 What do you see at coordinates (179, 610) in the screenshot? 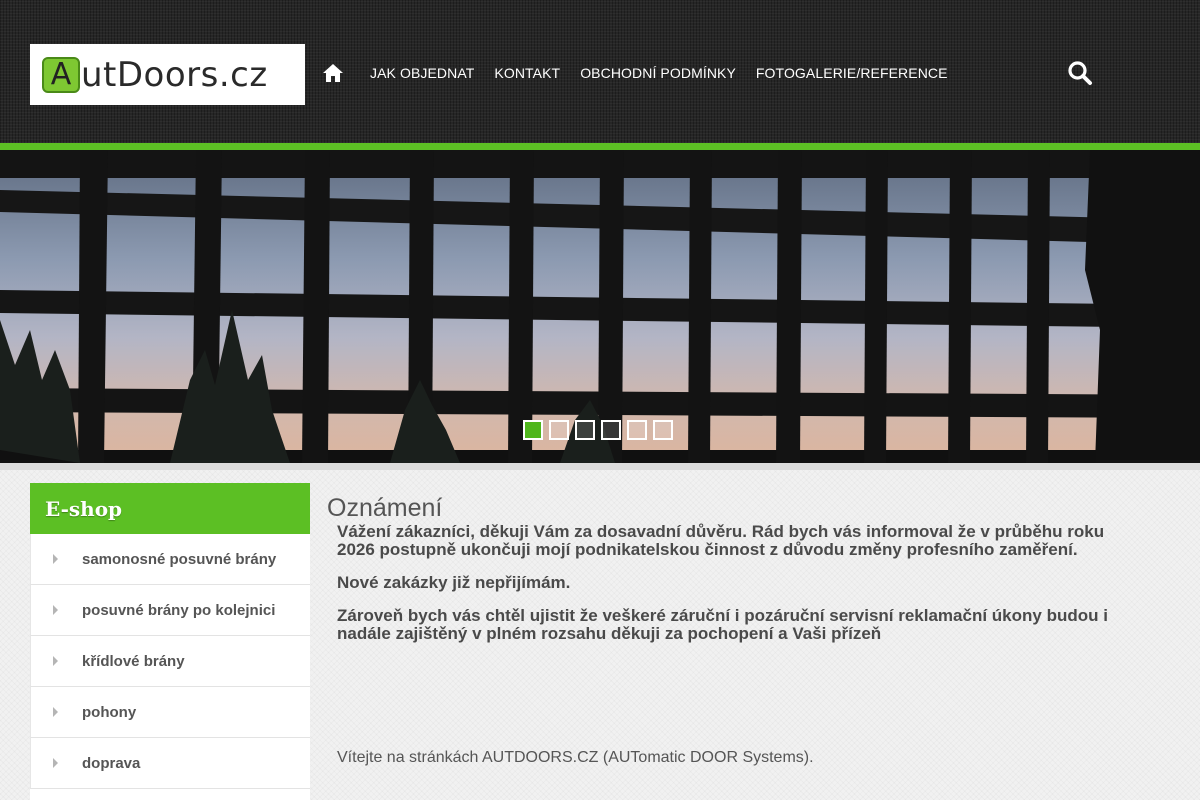
I see `sidebar-item-label: posuvné brány po kolejnici` at bounding box center [179, 610].